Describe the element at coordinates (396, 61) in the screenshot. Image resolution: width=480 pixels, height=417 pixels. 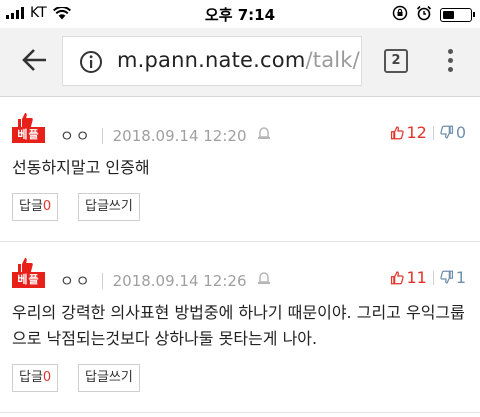
I see `tab-switcher-button: 2` at that location.